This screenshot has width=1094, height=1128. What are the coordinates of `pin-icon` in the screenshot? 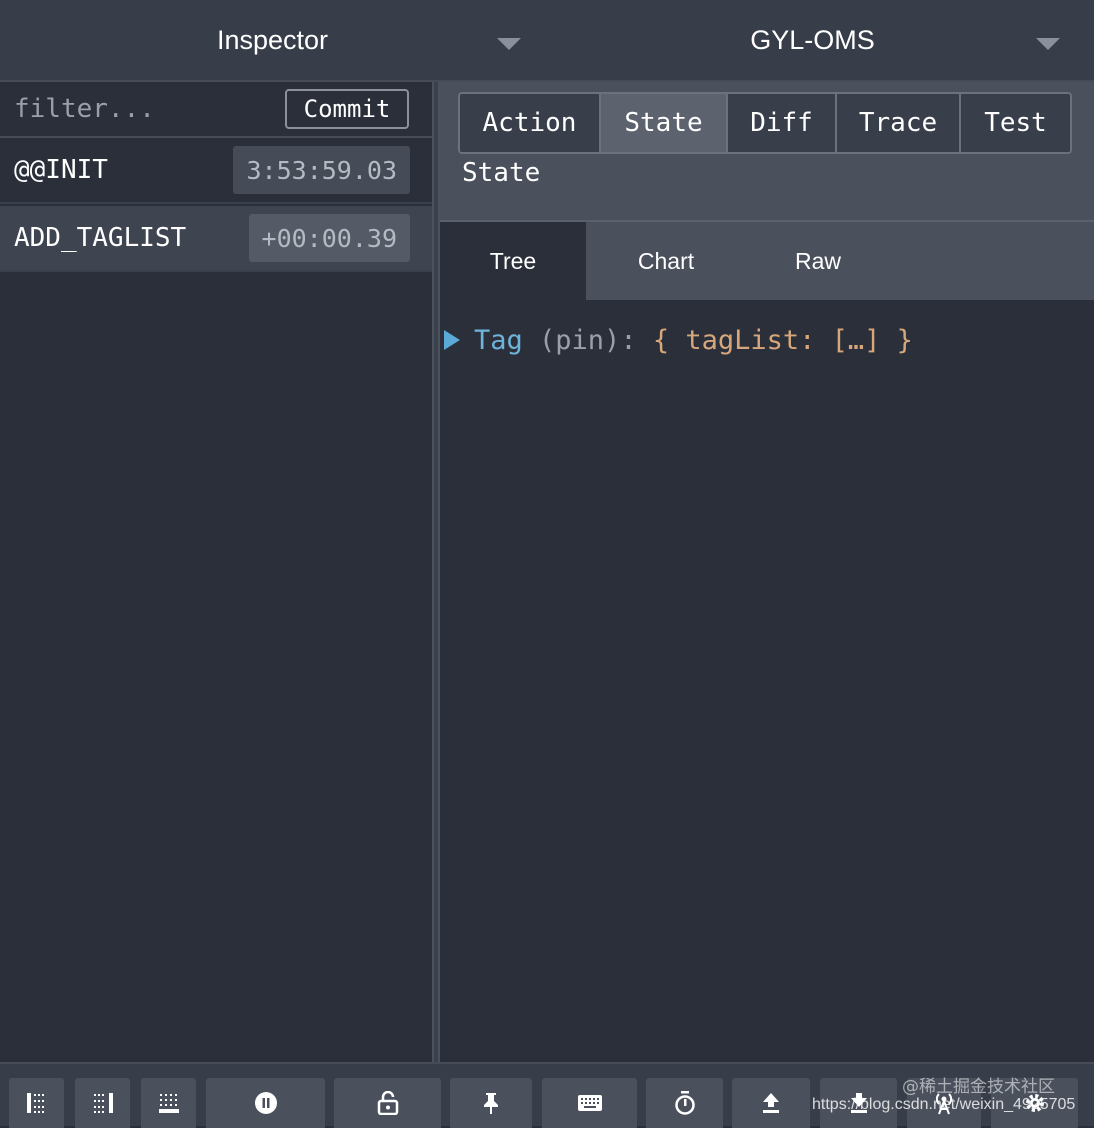 It's located at (491, 1103).